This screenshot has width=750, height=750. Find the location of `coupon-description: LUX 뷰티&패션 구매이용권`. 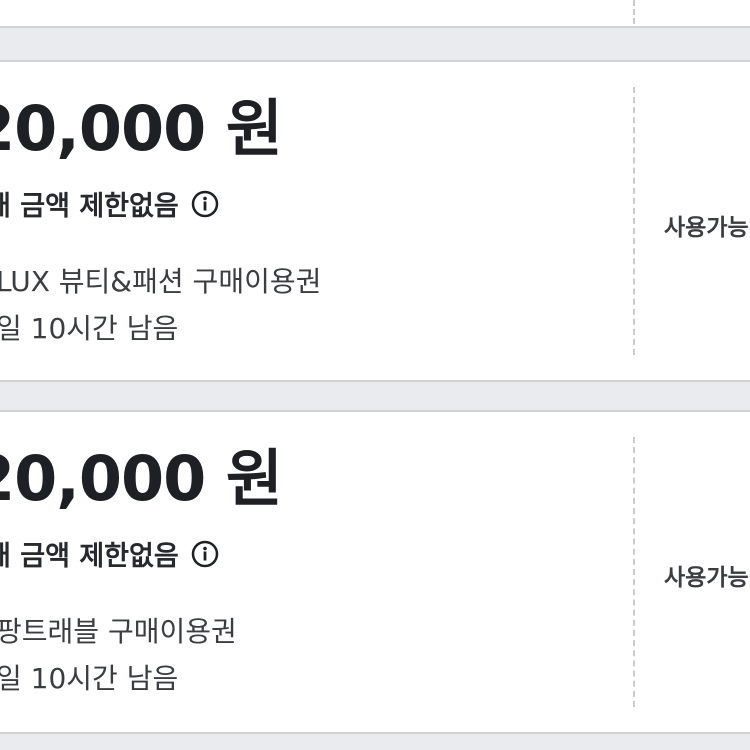

coupon-description: LUX 뷰티&패션 구매이용권 is located at coordinates (161, 281).